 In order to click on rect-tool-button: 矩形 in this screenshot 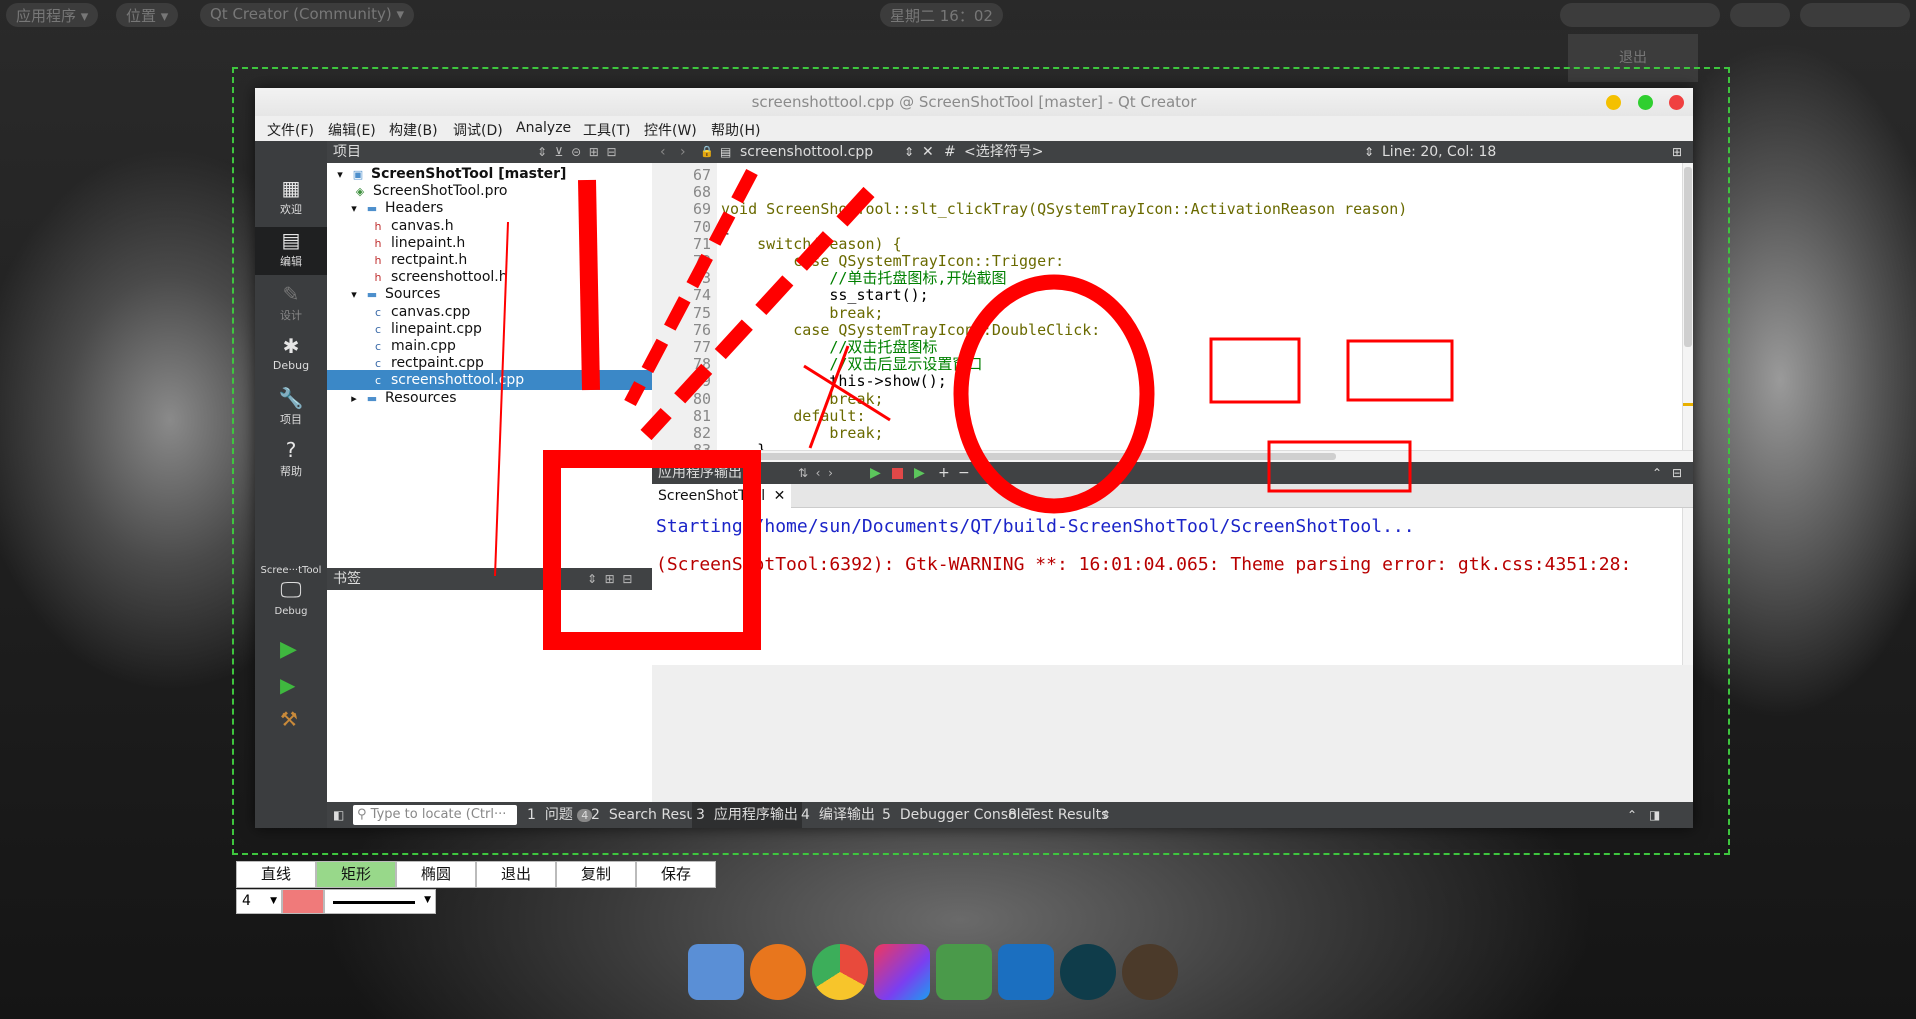, I will do `click(356, 874)`.